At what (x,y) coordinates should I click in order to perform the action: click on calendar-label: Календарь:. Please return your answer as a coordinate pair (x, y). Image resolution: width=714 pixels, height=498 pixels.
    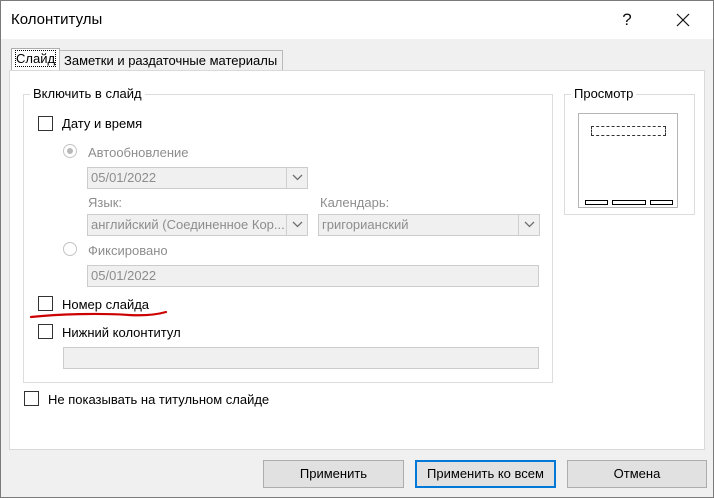
    Looking at the image, I should click on (355, 202).